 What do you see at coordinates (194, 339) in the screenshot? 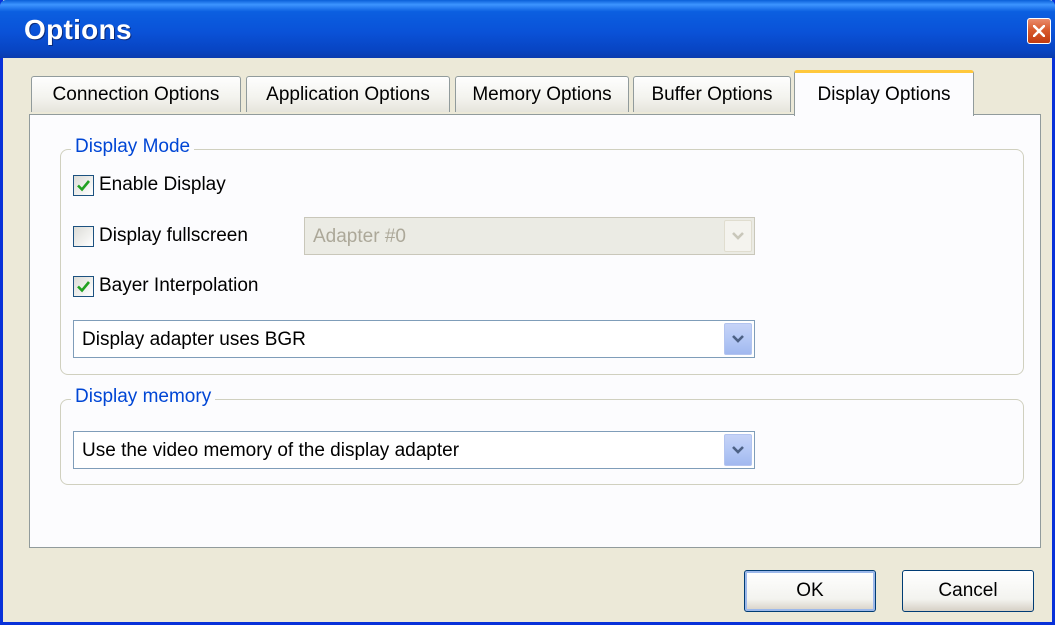
I see `color-order-select-value: Display adapter uses BGR` at bounding box center [194, 339].